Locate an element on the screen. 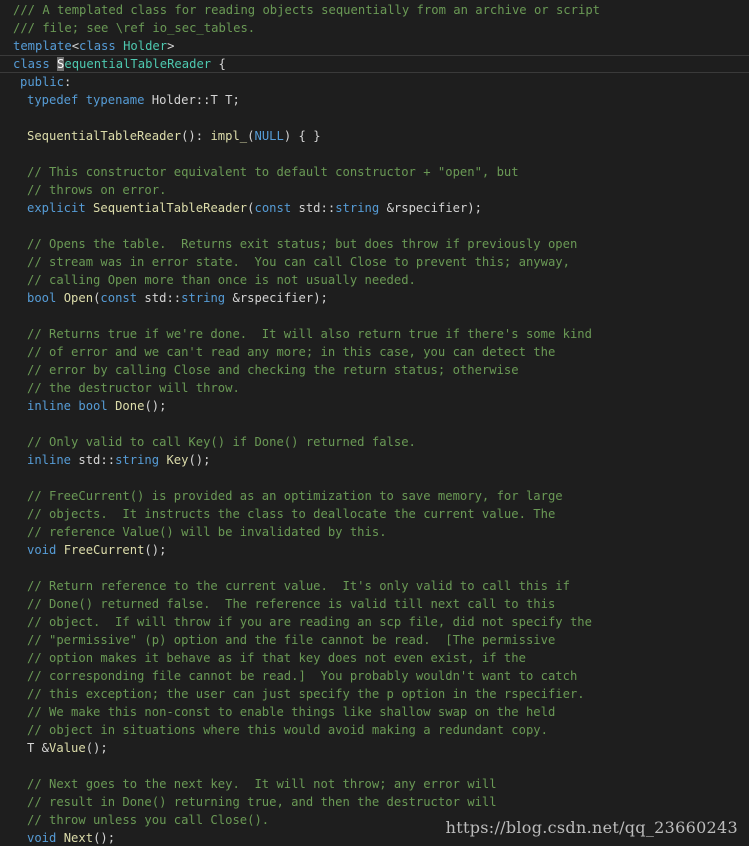 Image resolution: width=749 pixels, height=846 pixels. code-line: inline bool Done(); is located at coordinates (374, 406).